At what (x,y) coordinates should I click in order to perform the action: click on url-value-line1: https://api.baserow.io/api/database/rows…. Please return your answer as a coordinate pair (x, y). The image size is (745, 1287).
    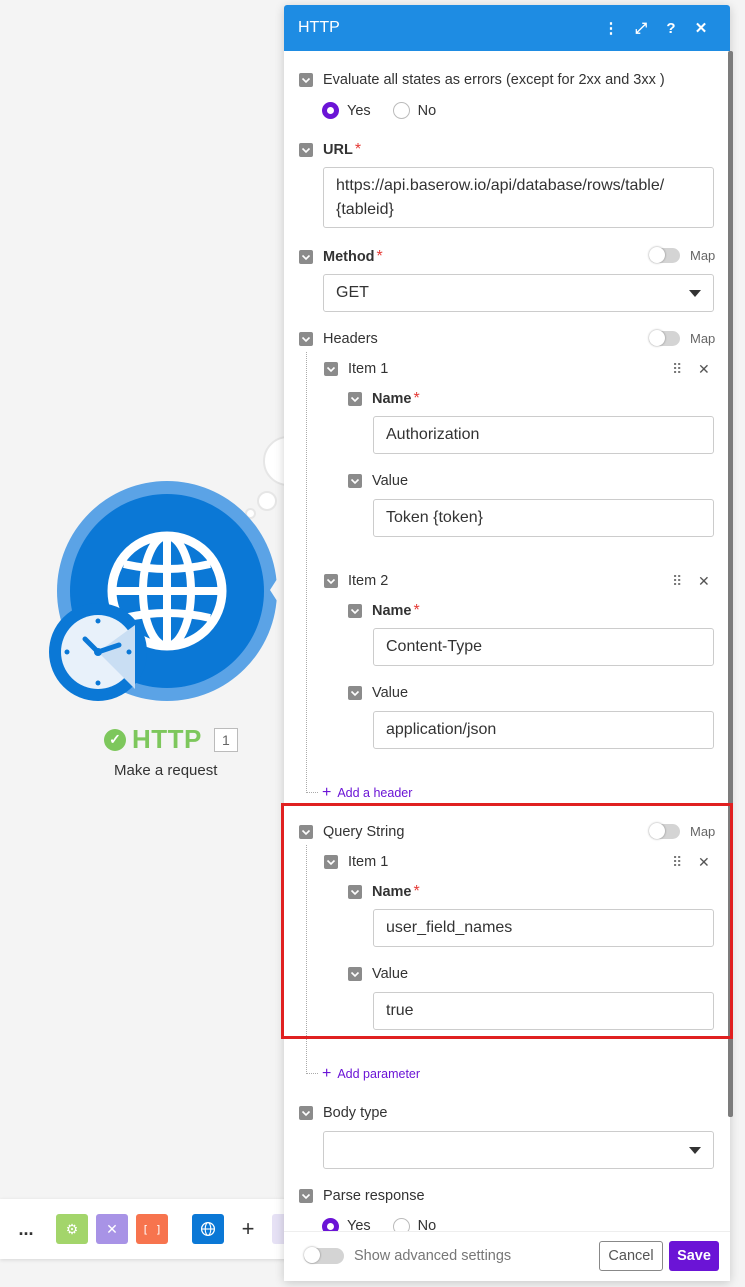
    Looking at the image, I should click on (500, 185).